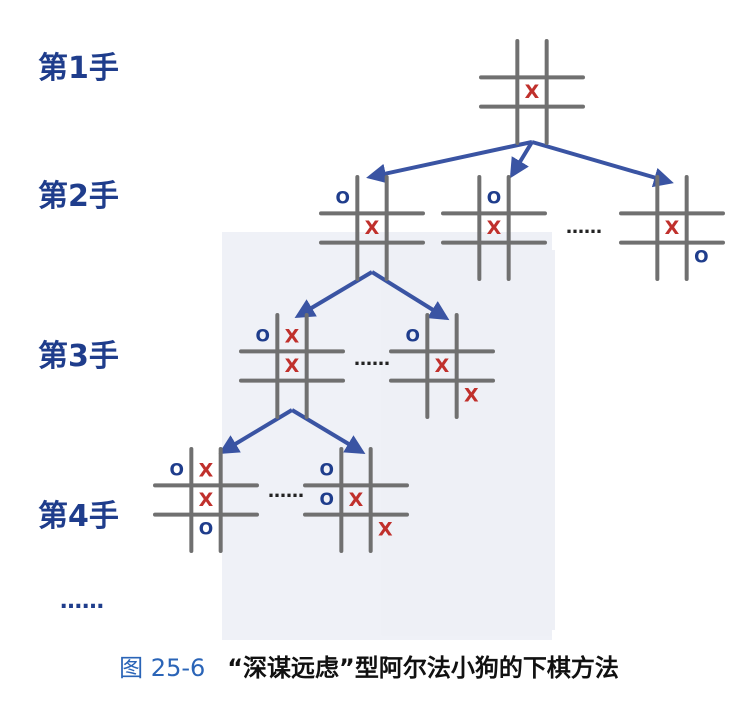 The width and height of the screenshot is (738, 710). What do you see at coordinates (78, 68) in the screenshot?
I see `move-label-1: 第1手` at bounding box center [78, 68].